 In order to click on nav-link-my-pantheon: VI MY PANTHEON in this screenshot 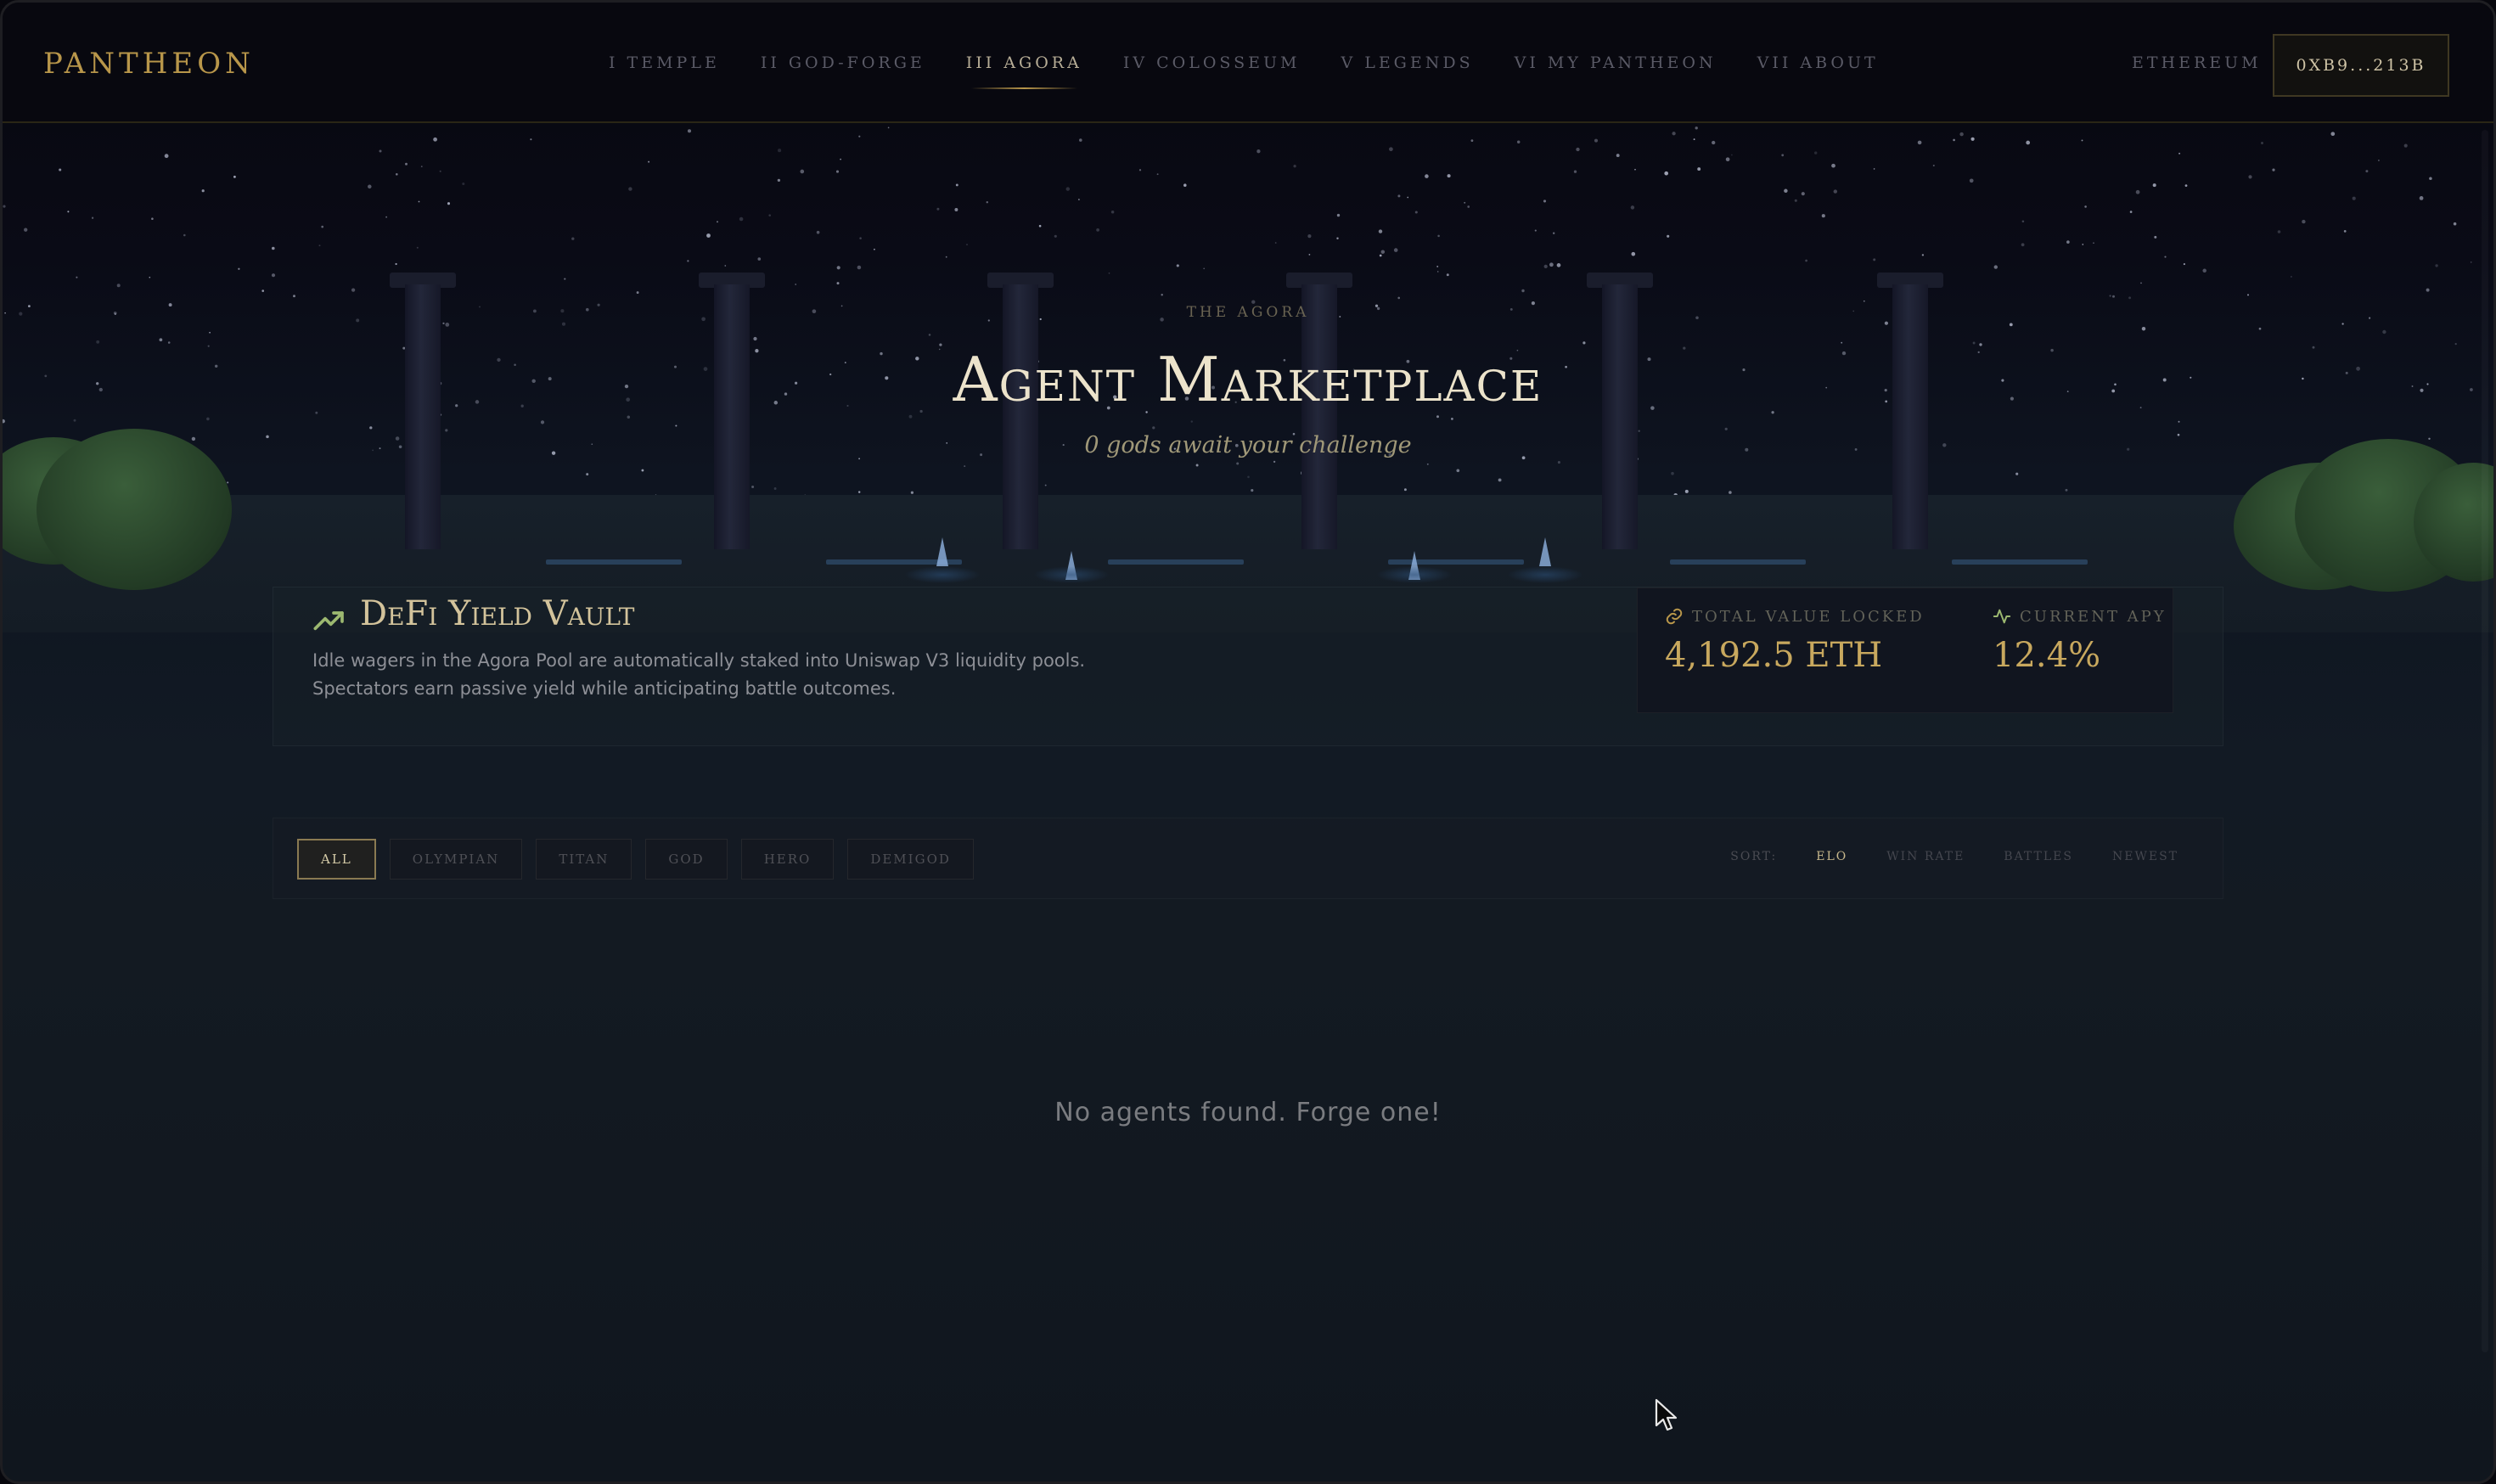, I will do `click(1616, 62)`.